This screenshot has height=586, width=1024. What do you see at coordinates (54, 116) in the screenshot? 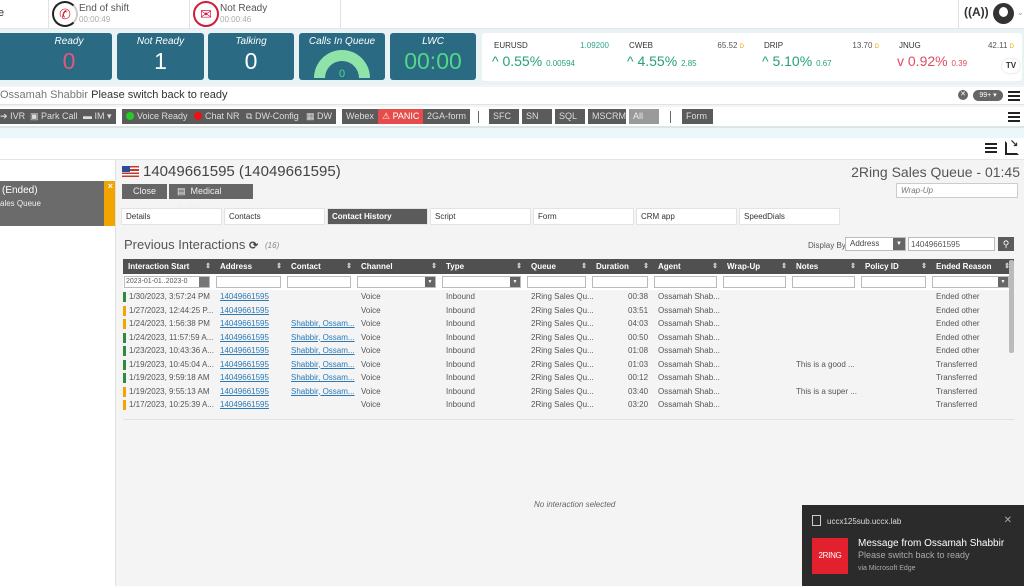
I see `park-call-button: ▣ Park Call` at bounding box center [54, 116].